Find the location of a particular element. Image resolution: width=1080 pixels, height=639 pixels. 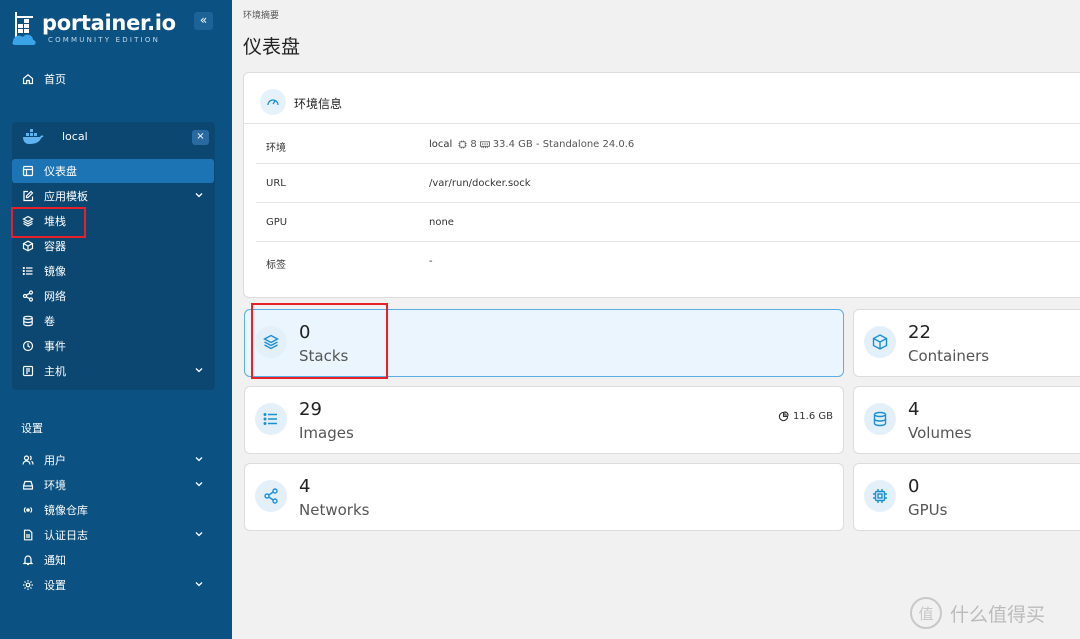

users-icon is located at coordinates (28, 460).